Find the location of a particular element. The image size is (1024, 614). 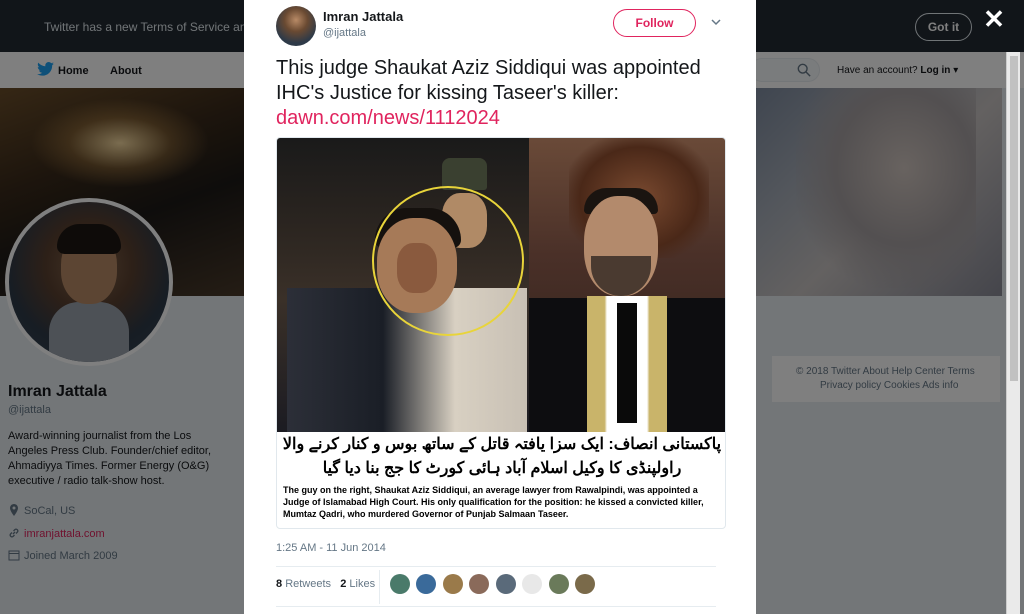

likes-label: Likes is located at coordinates (362, 584).